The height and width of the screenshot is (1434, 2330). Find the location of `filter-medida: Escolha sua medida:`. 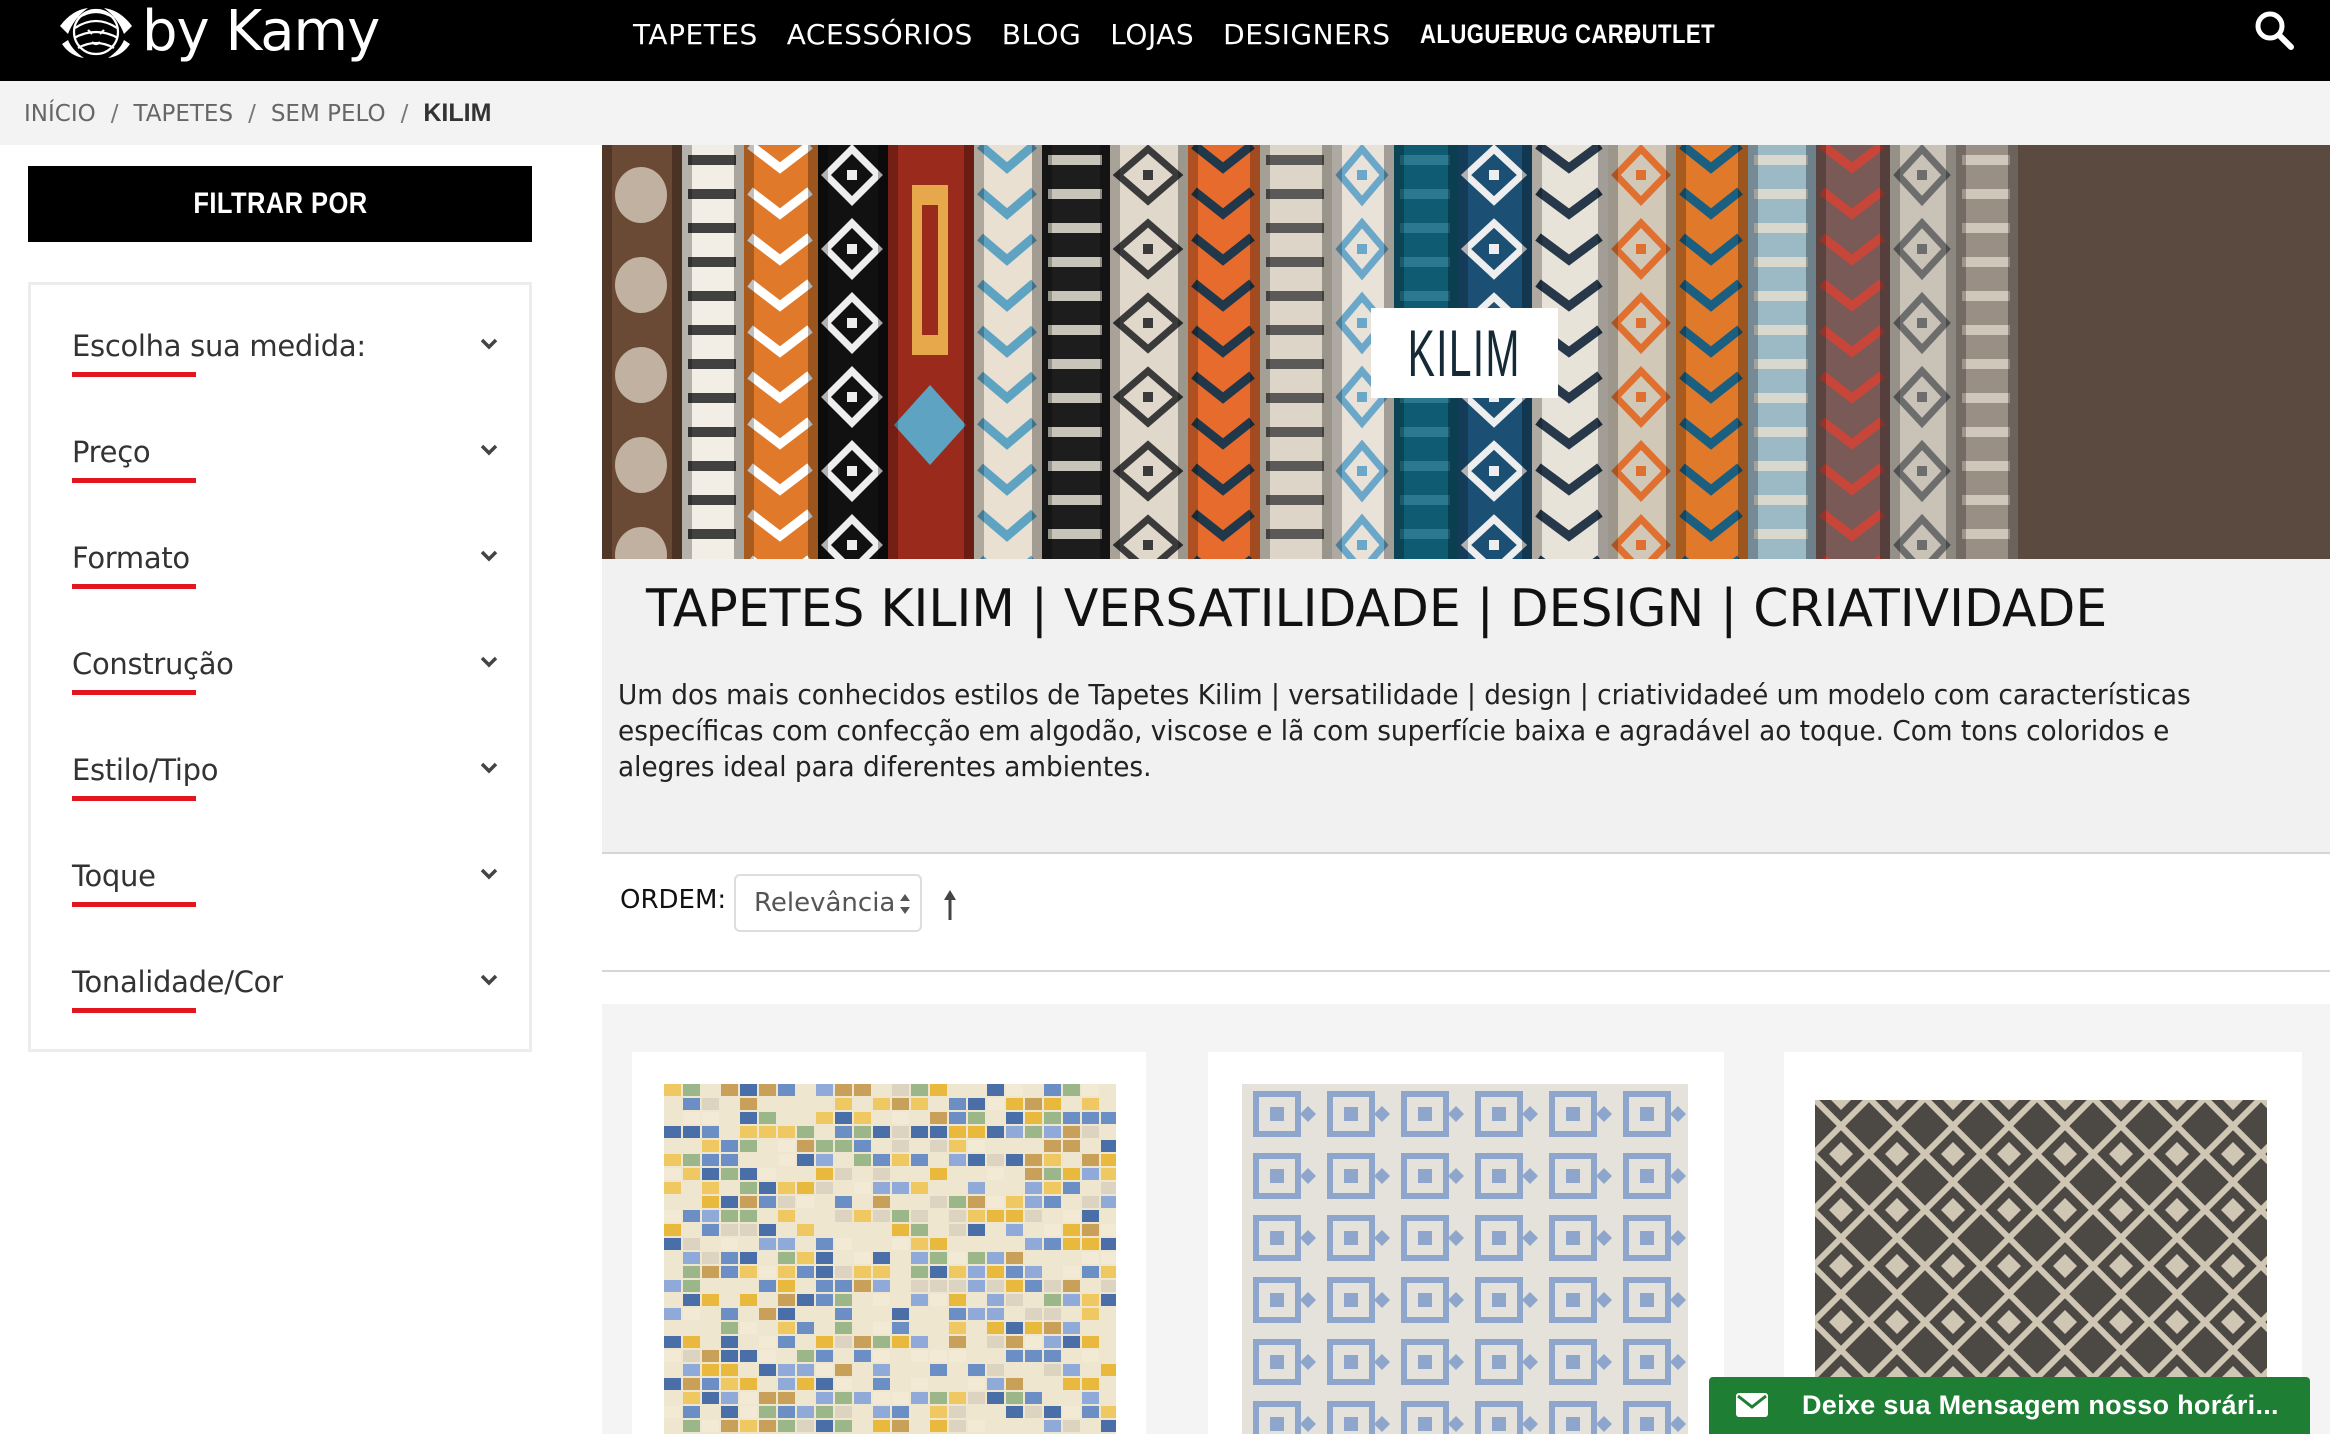

filter-medida: Escolha sua medida: is located at coordinates (285, 359).